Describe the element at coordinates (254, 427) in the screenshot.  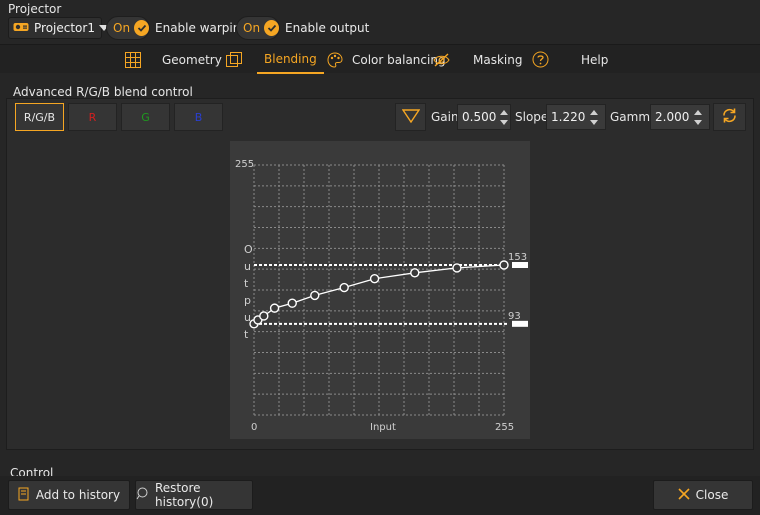
I see `x-tick-0: 0` at that location.